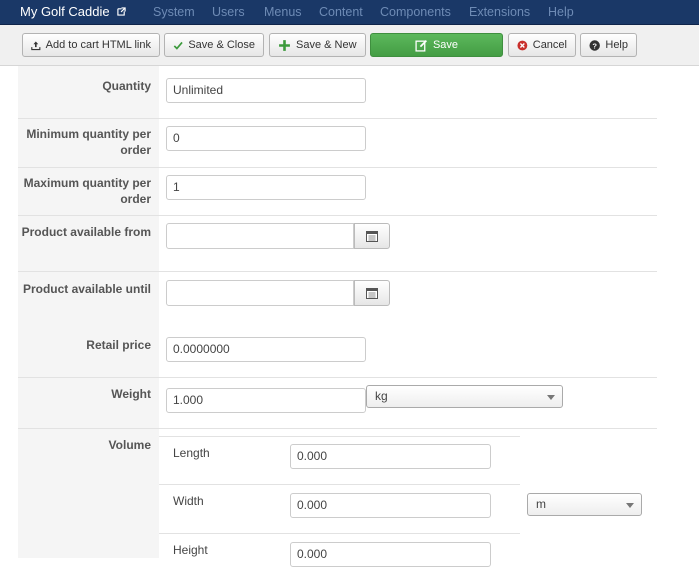 The height and width of the screenshot is (567, 699). Describe the element at coordinates (616, 45) in the screenshot. I see `help-label: Help` at that location.